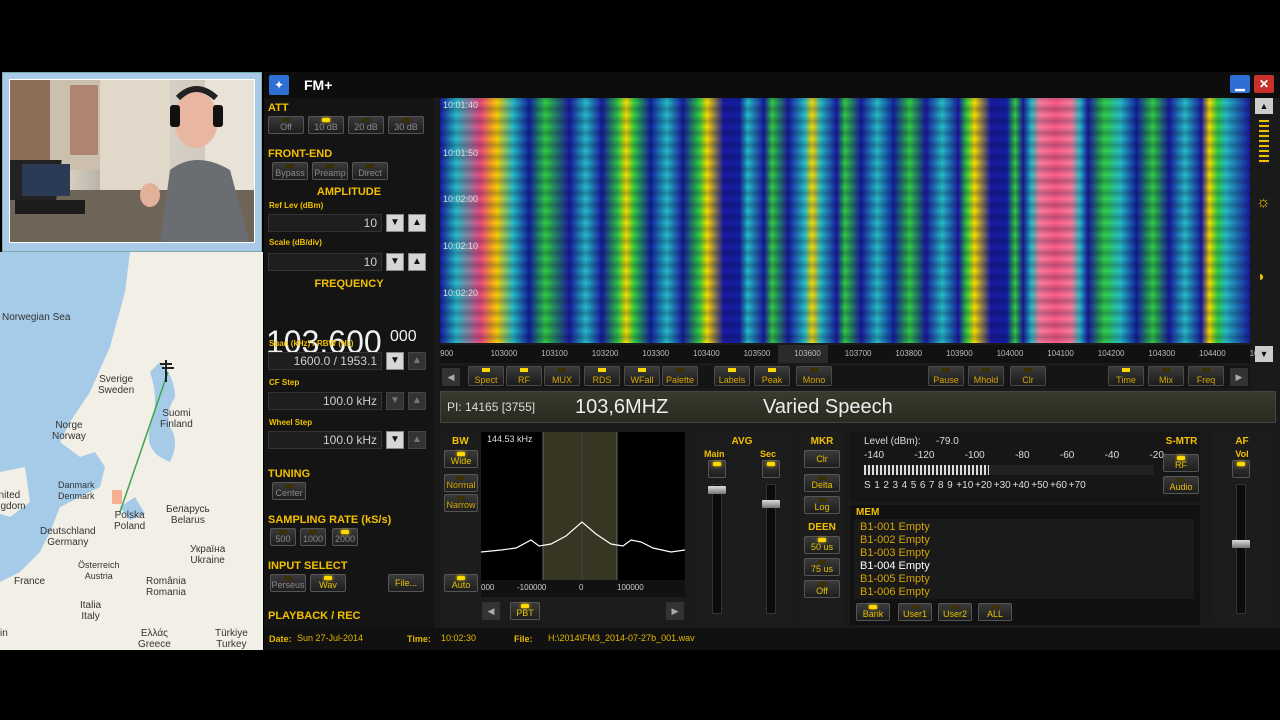 Image resolution: width=1280 pixels, height=720 pixels. What do you see at coordinates (461, 483) in the screenshot?
I see `bw-normal-button: Normal` at bounding box center [461, 483].